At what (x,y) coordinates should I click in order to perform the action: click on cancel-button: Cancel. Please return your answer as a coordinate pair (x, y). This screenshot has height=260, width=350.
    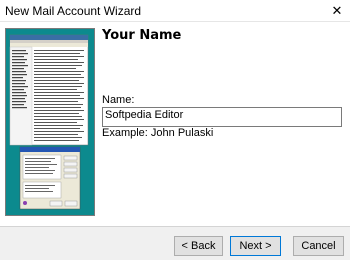
    Looking at the image, I should click on (318, 246).